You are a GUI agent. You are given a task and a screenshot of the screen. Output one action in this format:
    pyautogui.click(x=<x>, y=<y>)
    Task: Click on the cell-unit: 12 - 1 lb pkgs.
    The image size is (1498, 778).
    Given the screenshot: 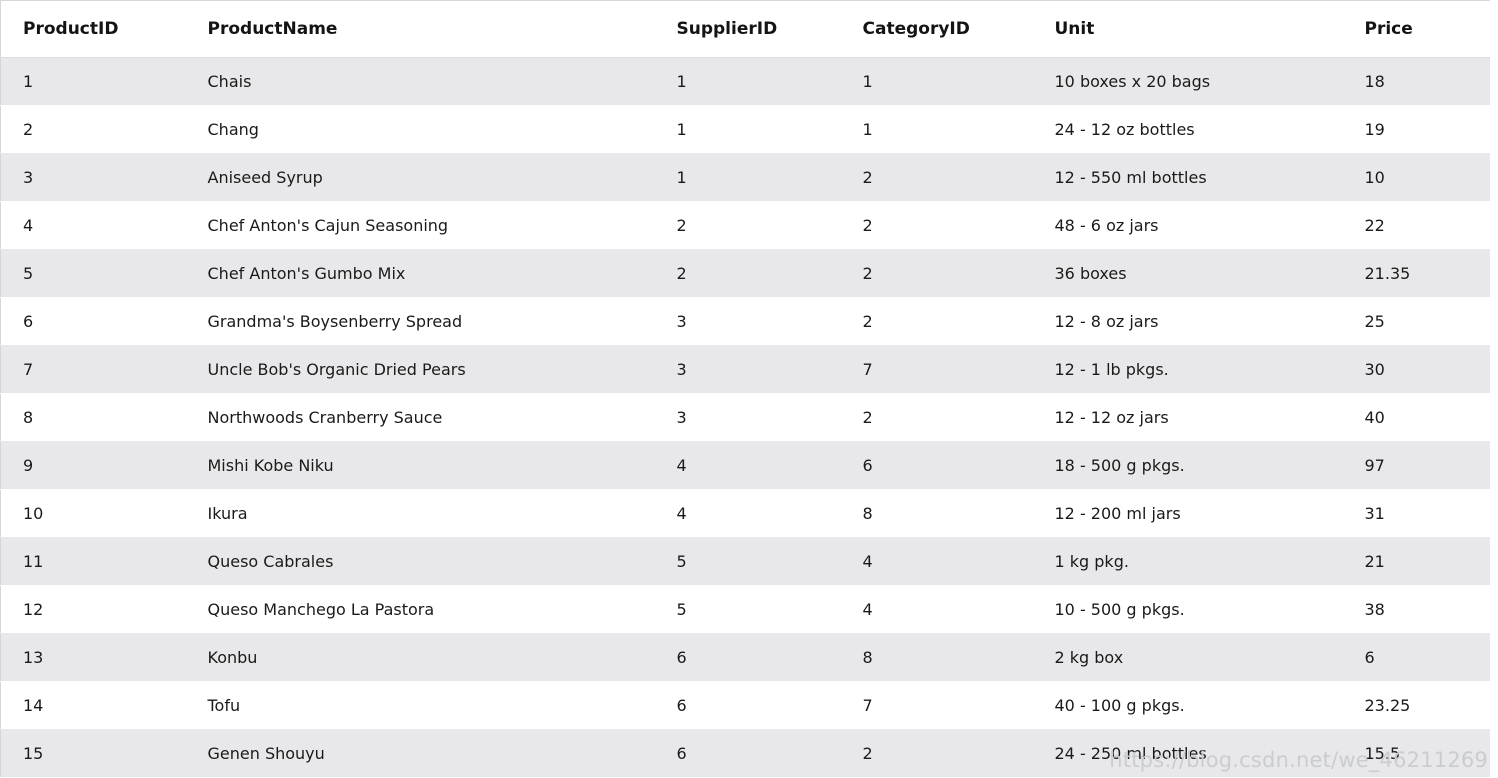 What is the action you would take?
    pyautogui.click(x=1200, y=369)
    